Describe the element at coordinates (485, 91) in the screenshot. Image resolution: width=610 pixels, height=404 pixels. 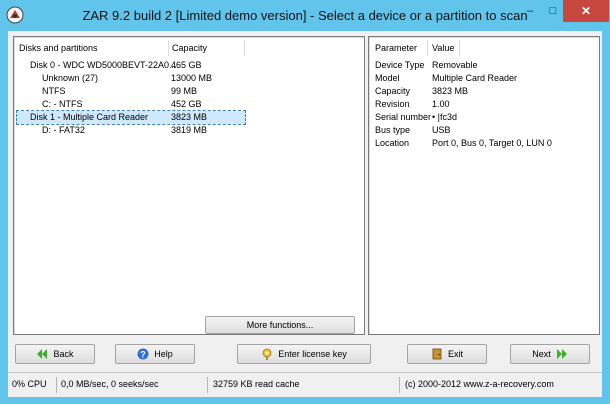
I see `property-row: Capacity 3823 MB` at that location.